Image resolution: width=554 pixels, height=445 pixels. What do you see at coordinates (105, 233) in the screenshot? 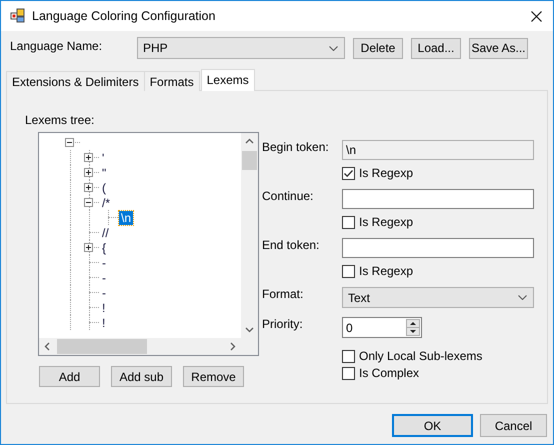
I see `tree-node: //` at bounding box center [105, 233].